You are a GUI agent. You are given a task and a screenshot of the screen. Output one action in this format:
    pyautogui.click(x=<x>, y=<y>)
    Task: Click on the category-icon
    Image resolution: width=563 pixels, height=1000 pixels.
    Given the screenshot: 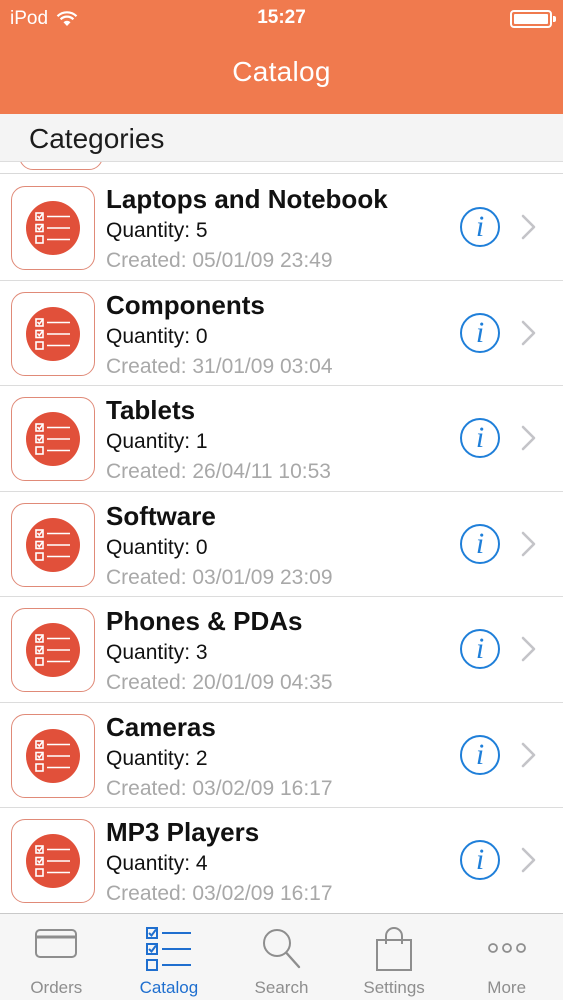 What is the action you would take?
    pyautogui.click(x=61, y=166)
    